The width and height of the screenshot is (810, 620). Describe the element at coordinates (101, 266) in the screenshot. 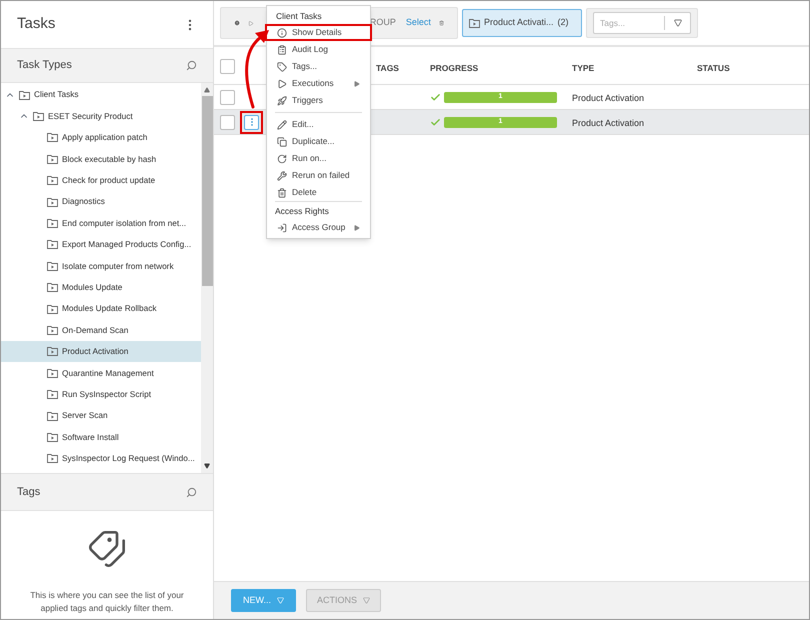

I see `tree-item: Isolate computer from network` at that location.